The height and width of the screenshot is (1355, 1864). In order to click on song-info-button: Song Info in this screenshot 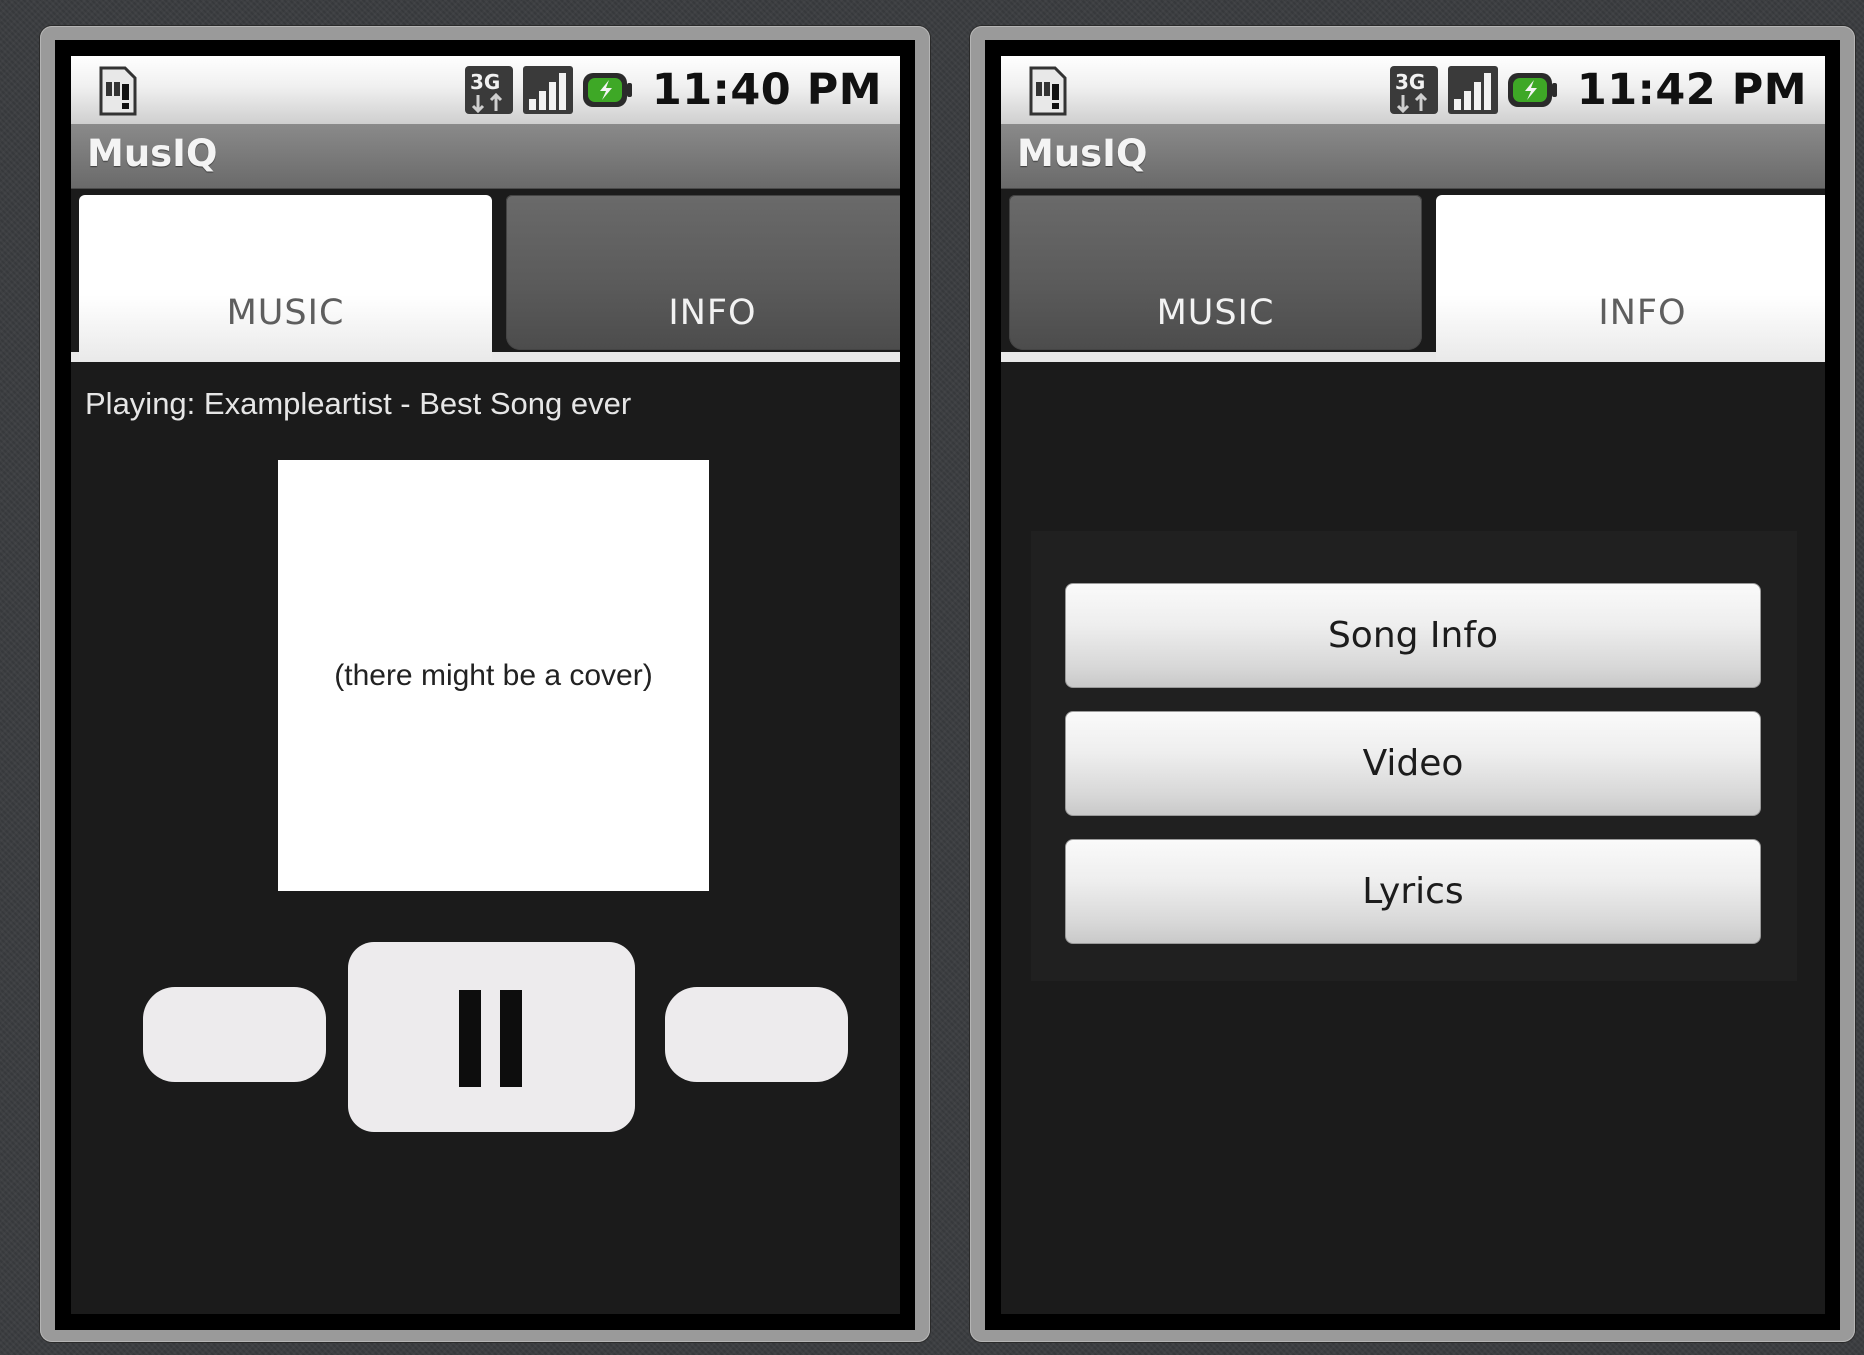, I will do `click(1413, 635)`.